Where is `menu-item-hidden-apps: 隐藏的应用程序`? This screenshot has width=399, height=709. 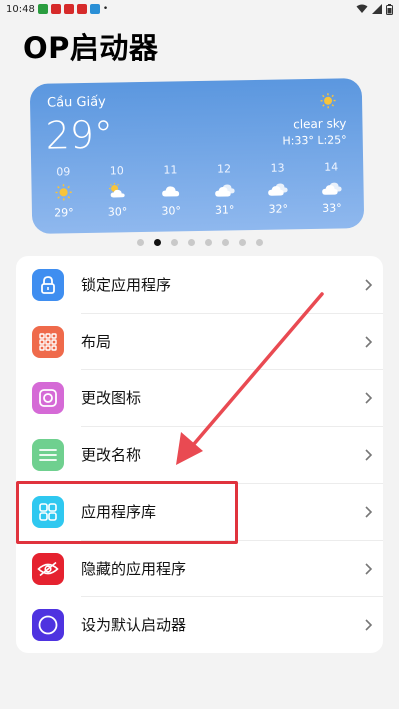
menu-item-hidden-apps: 隐藏的应用程序 is located at coordinates (199, 568).